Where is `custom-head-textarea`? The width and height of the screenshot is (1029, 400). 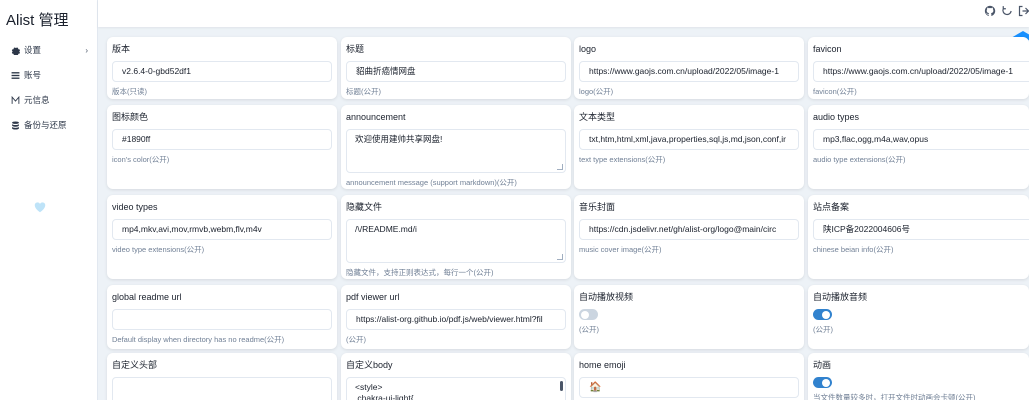
custom-head-textarea is located at coordinates (222, 388).